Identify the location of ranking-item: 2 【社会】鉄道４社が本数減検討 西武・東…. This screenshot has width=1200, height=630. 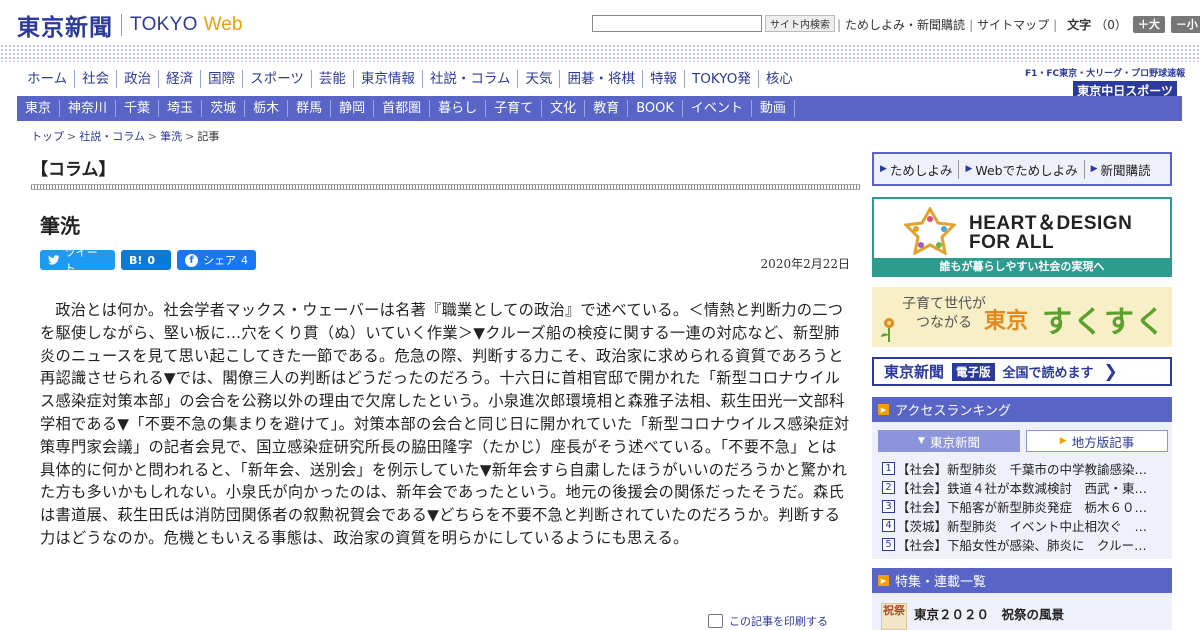
(1024, 487).